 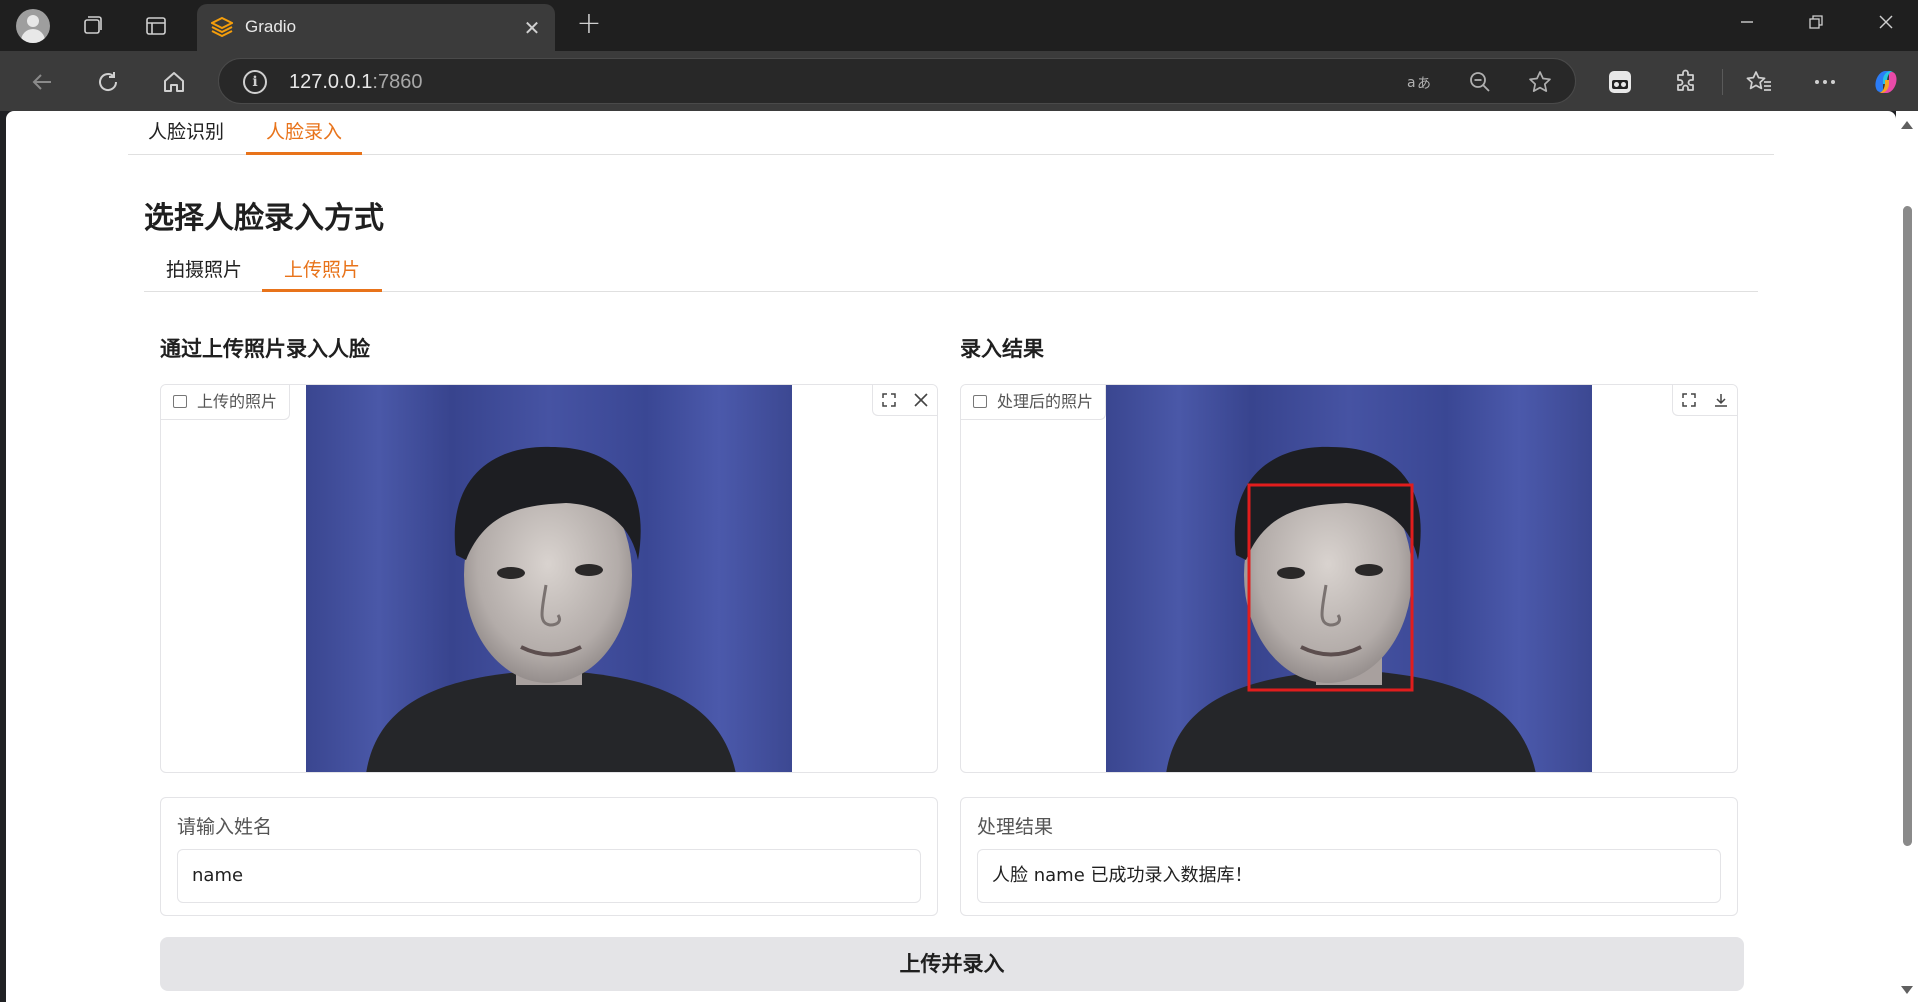 What do you see at coordinates (549, 876) in the screenshot?
I see `name-input: name` at bounding box center [549, 876].